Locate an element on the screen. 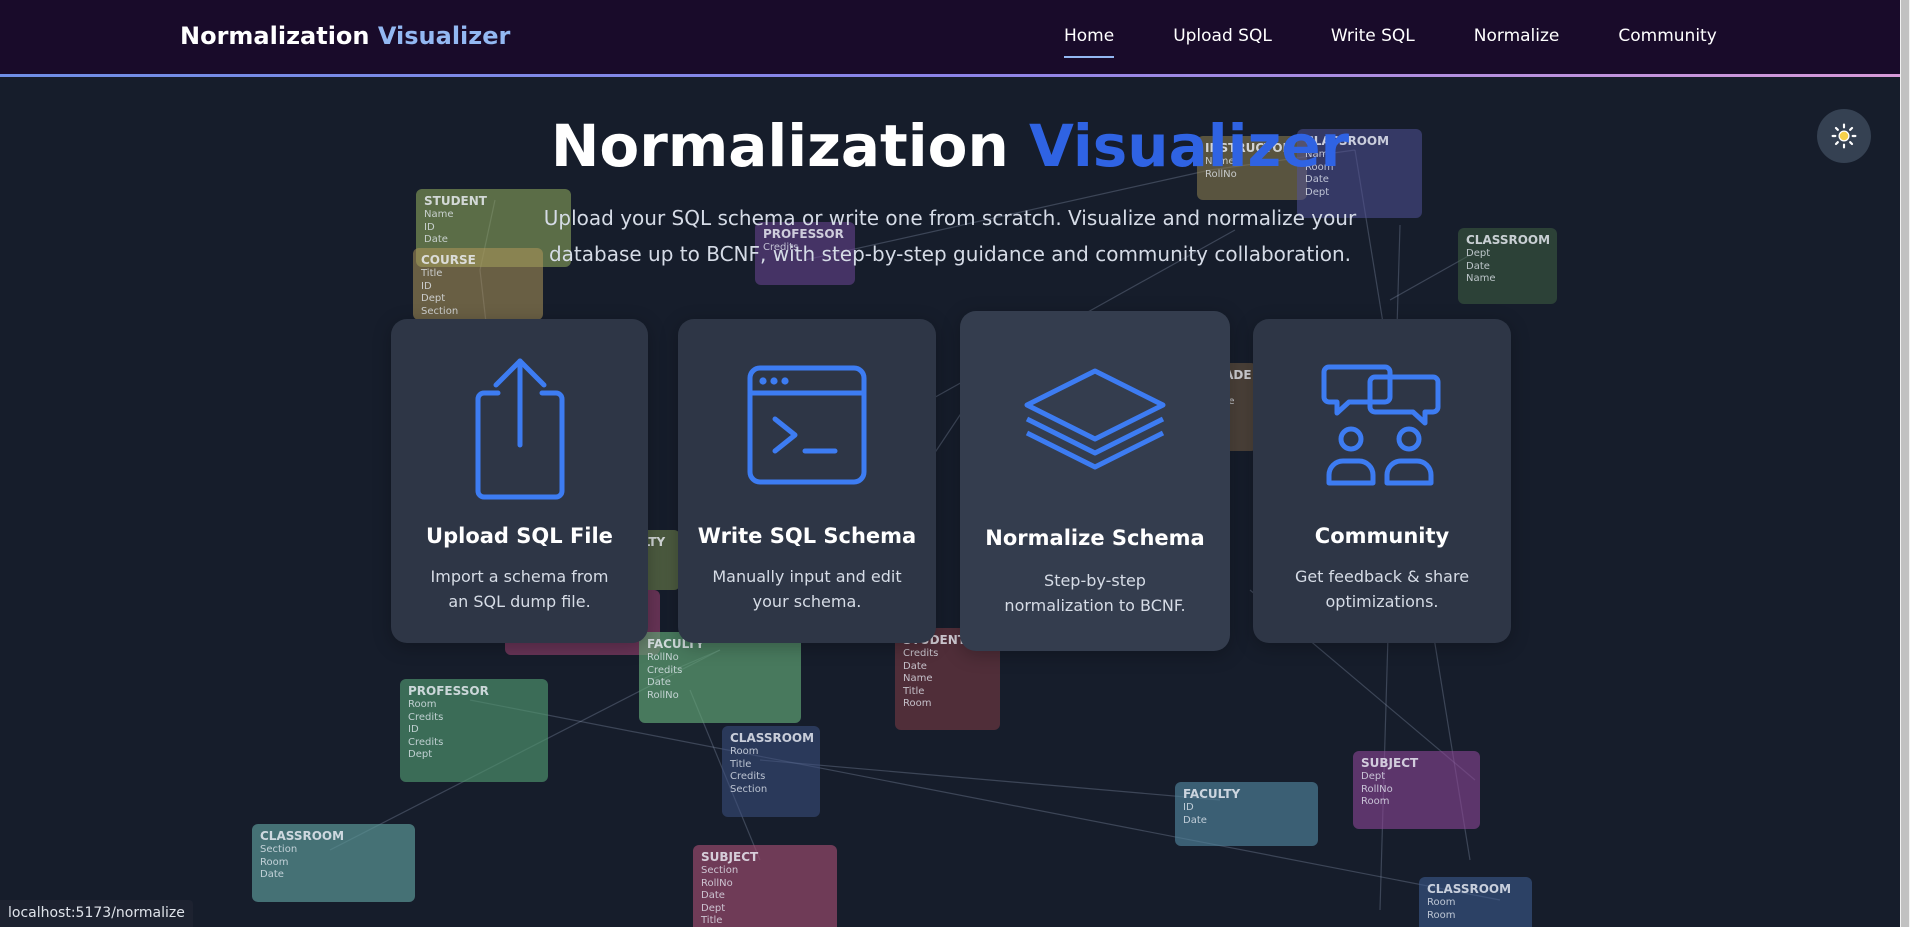 This screenshot has height=927, width=1910. status-bar-url: localhost:5173/normalize is located at coordinates (96, 913).